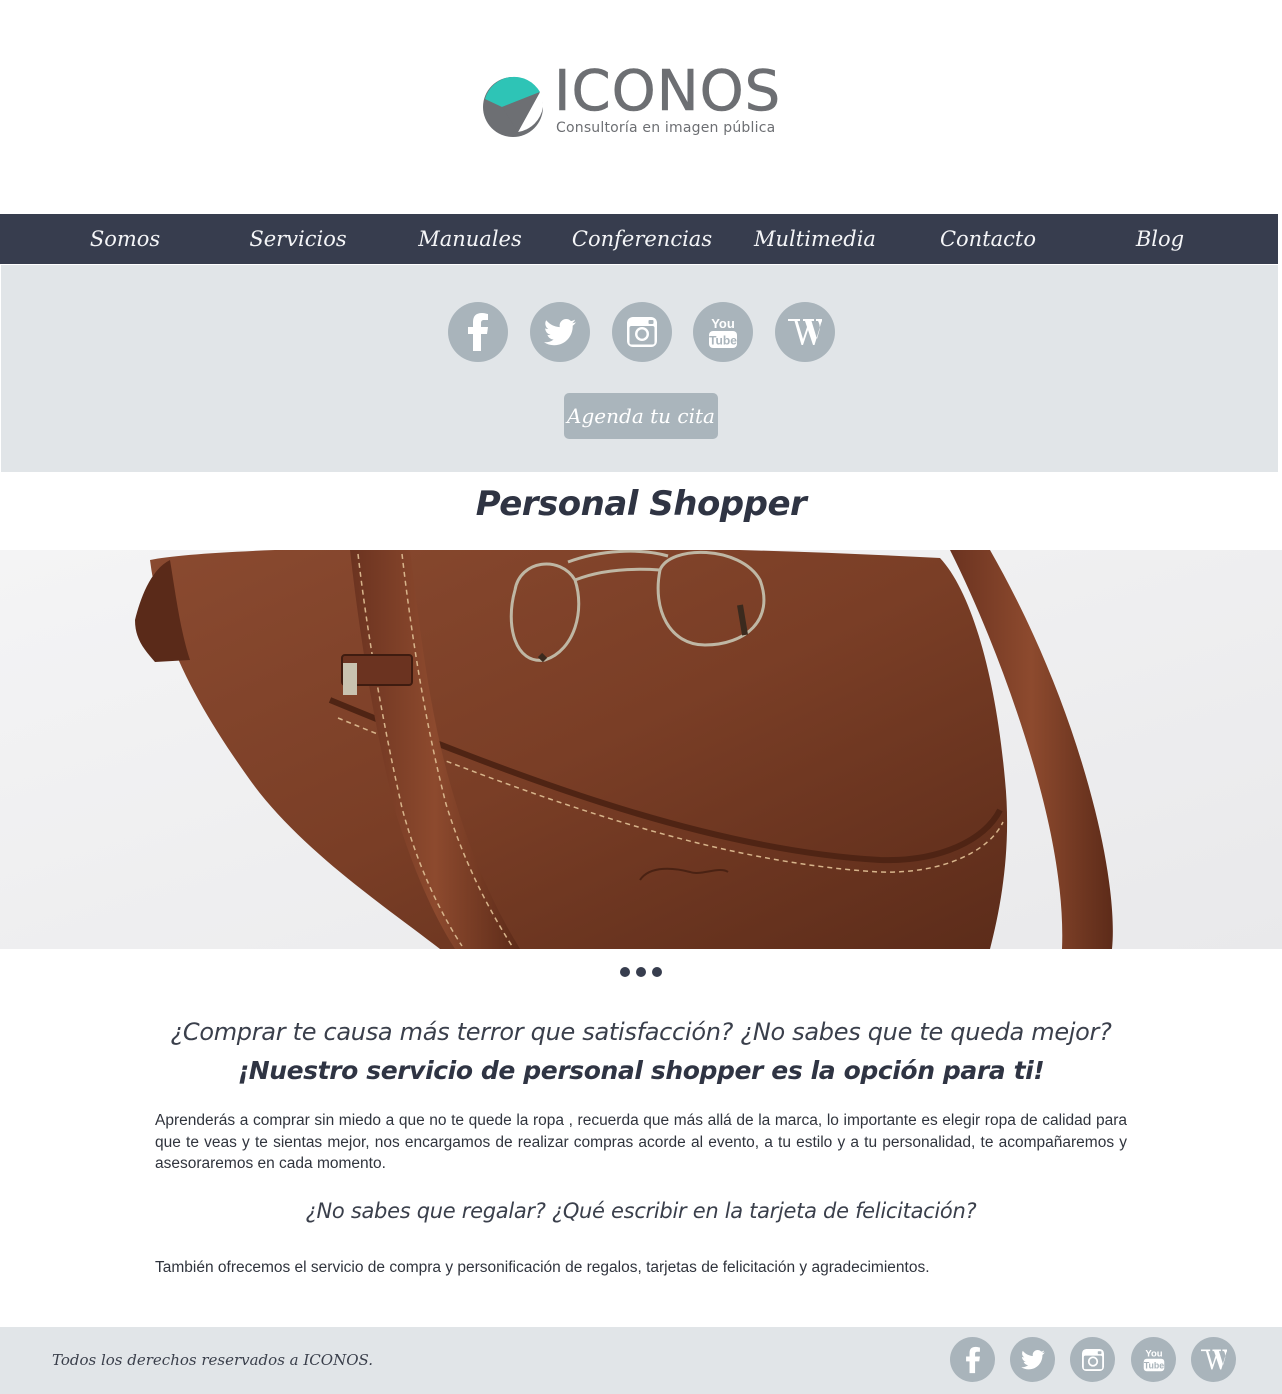  What do you see at coordinates (478, 332) in the screenshot?
I see `facebook-icon` at bounding box center [478, 332].